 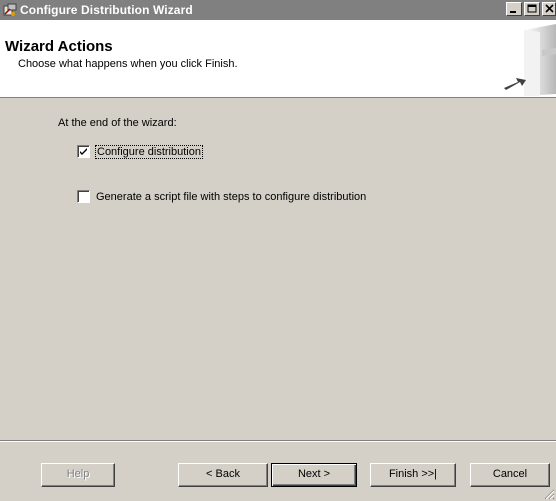 What do you see at coordinates (117, 123) in the screenshot?
I see `intro-label: At the end of the wizard:` at bounding box center [117, 123].